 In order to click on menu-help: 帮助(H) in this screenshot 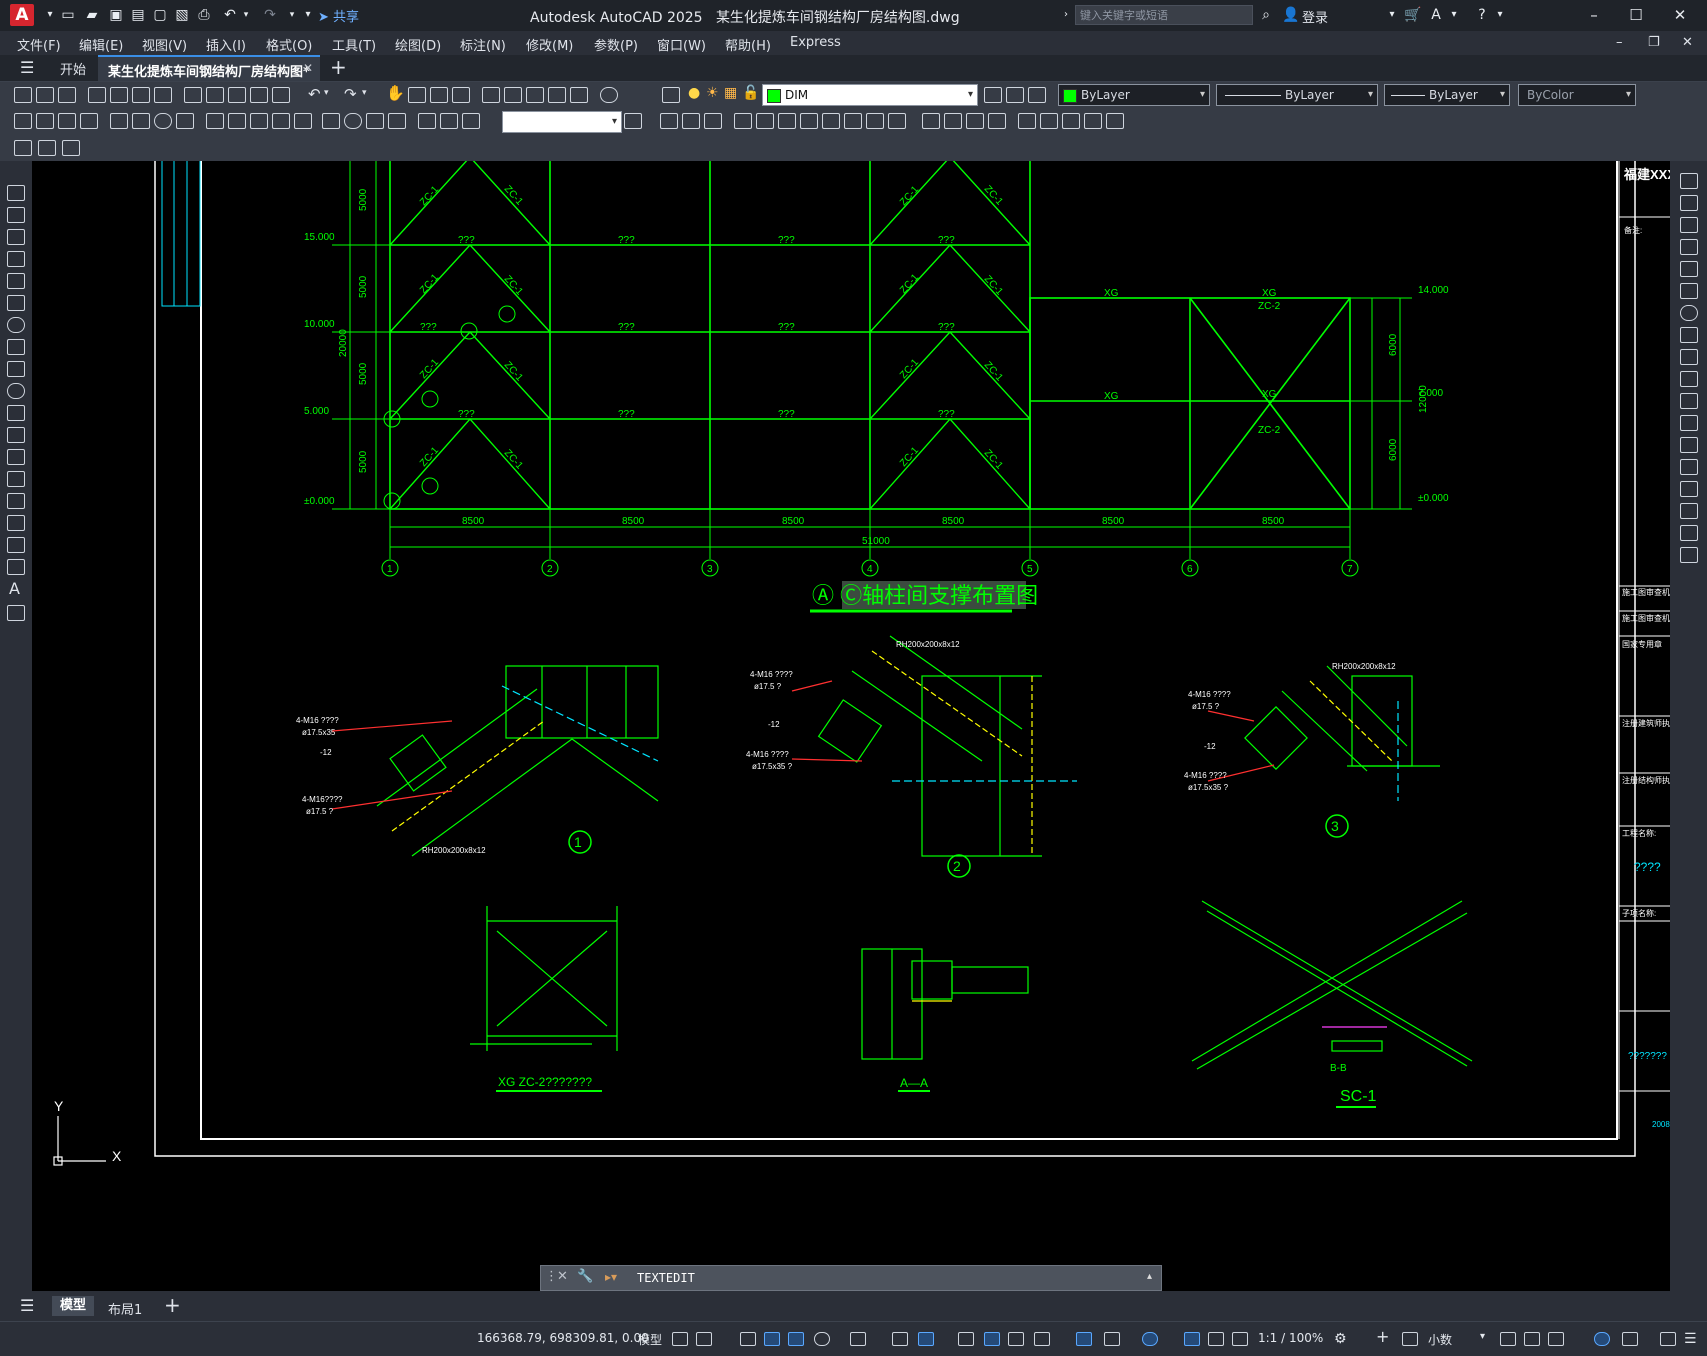, I will do `click(748, 44)`.